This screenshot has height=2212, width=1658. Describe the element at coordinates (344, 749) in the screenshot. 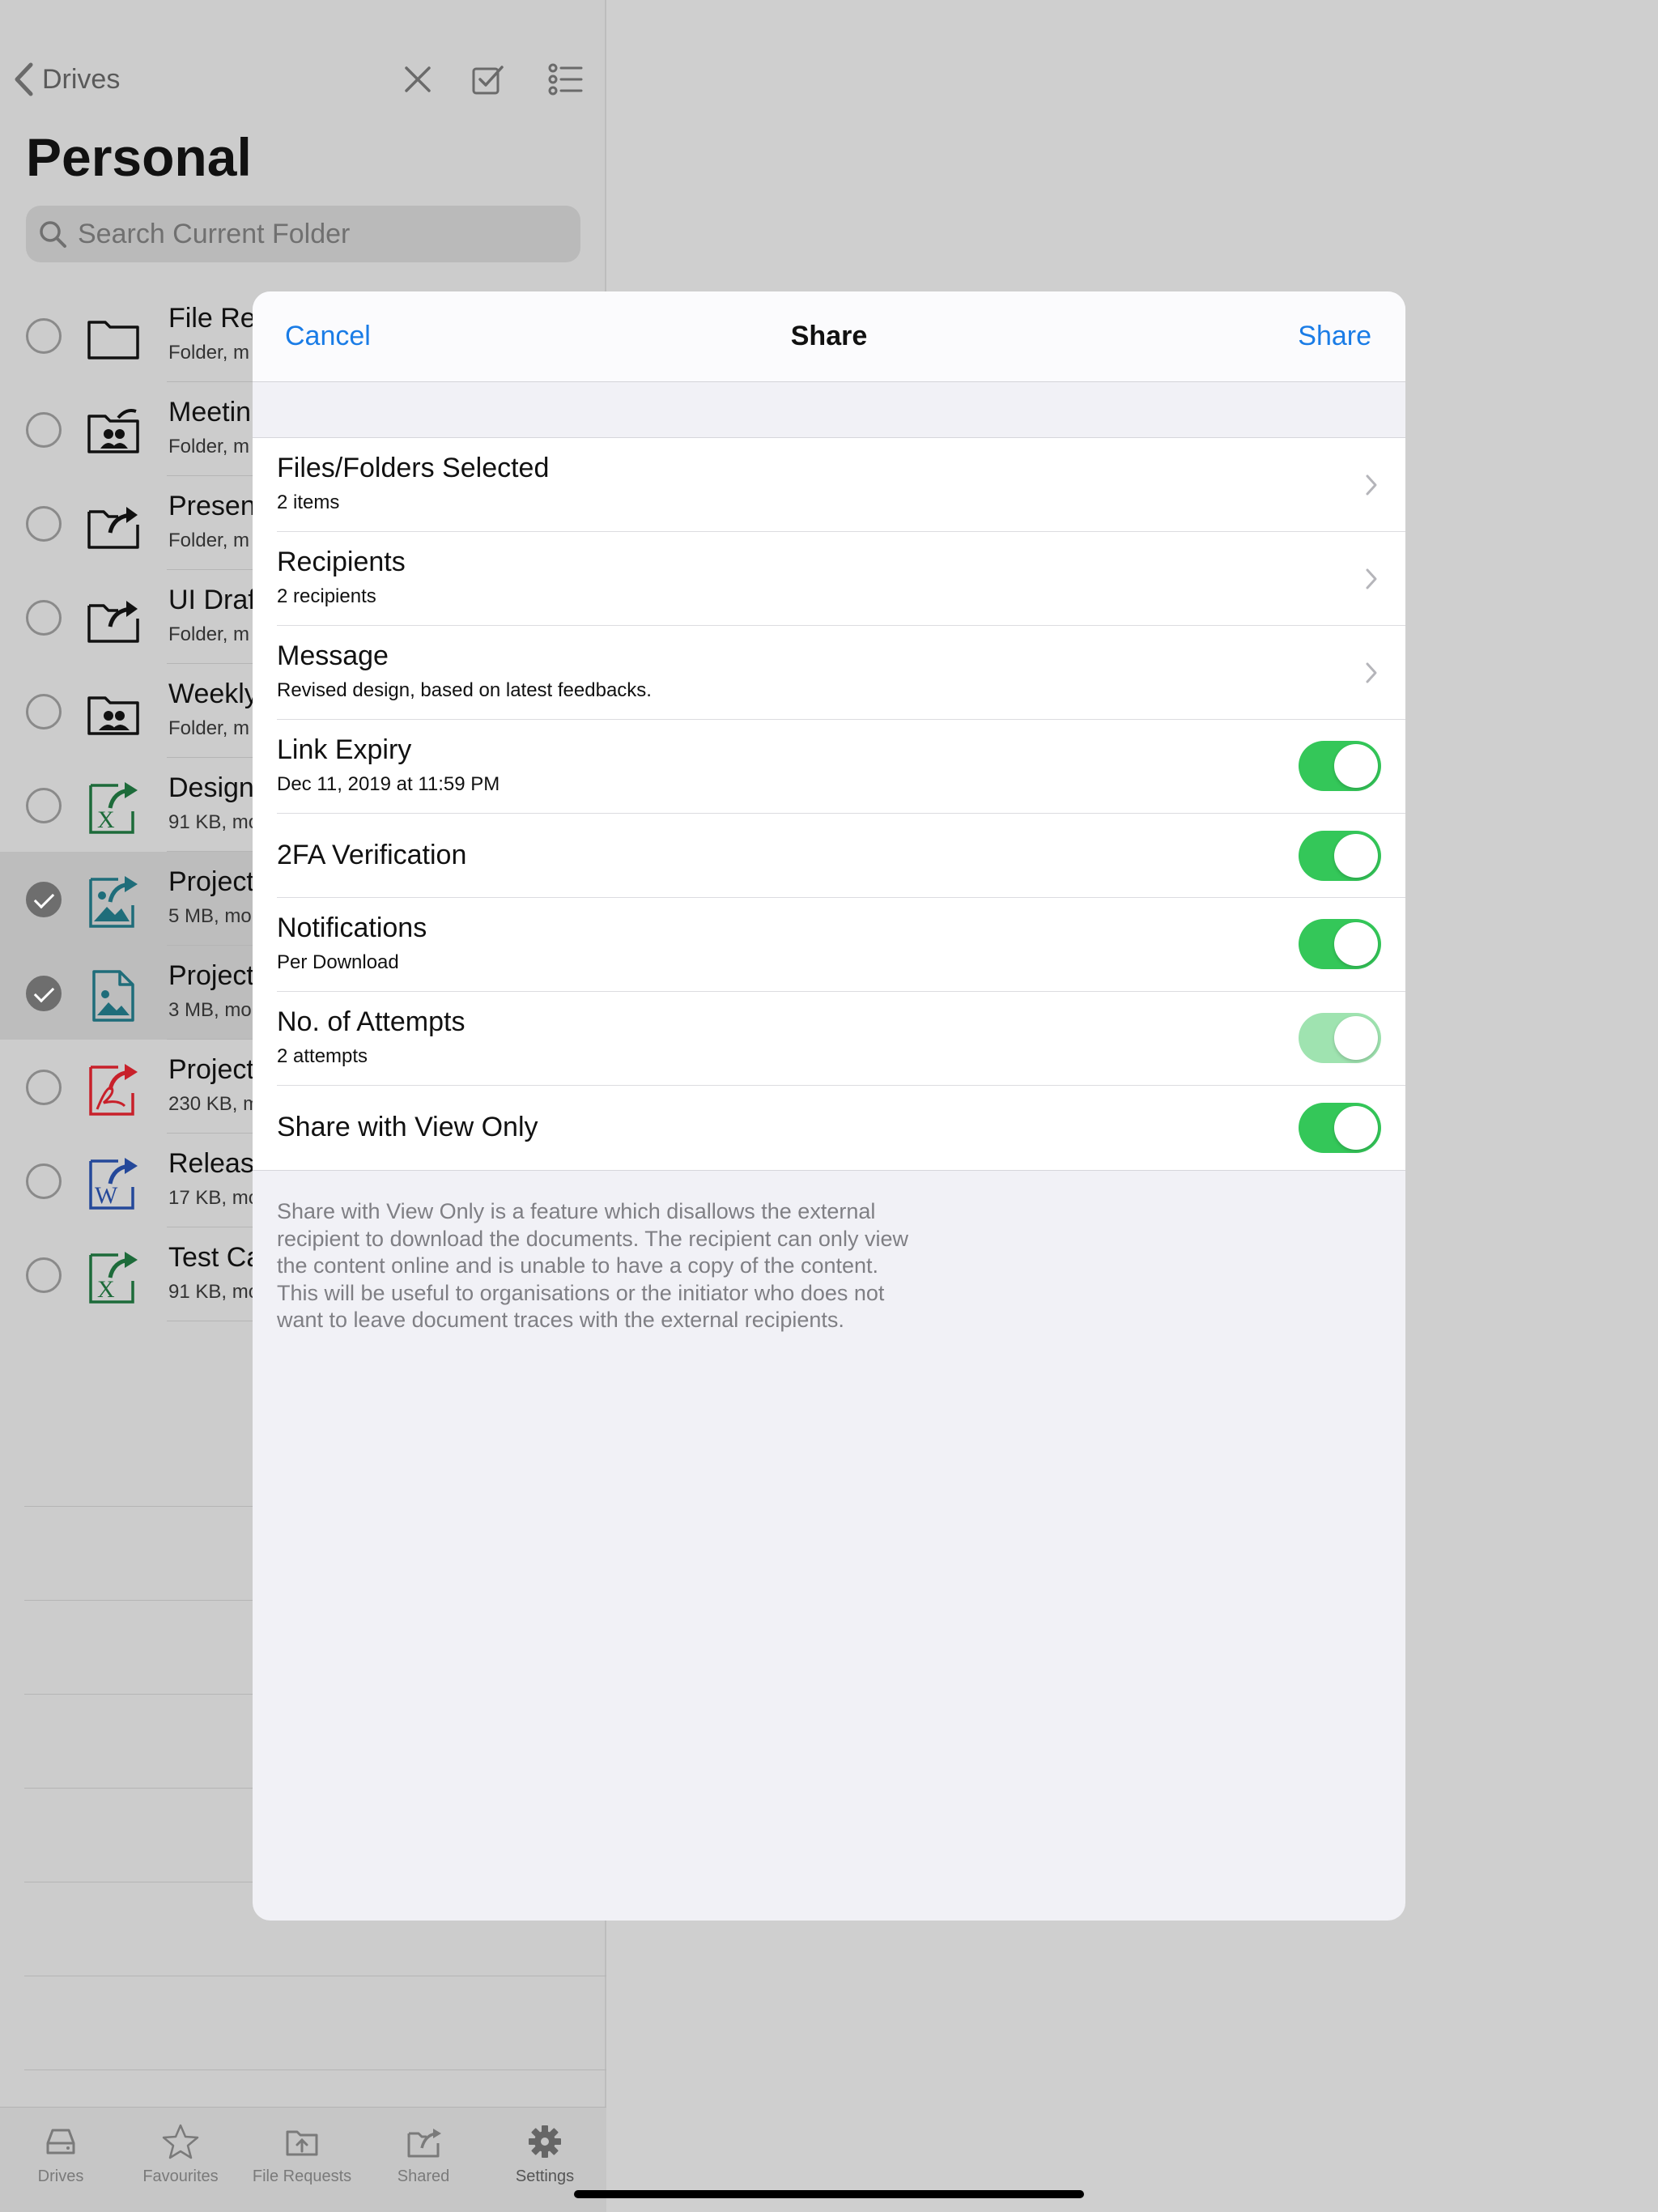

I see `row-label: Link Expiry` at that location.